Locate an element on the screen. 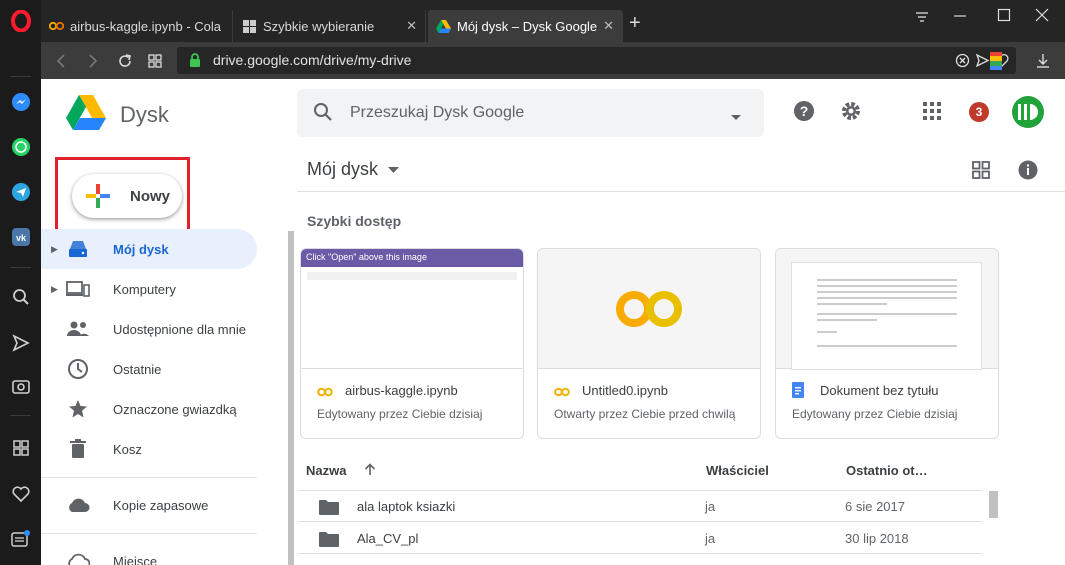 This screenshot has width=1065, height=565. lock-icon is located at coordinates (195, 63).